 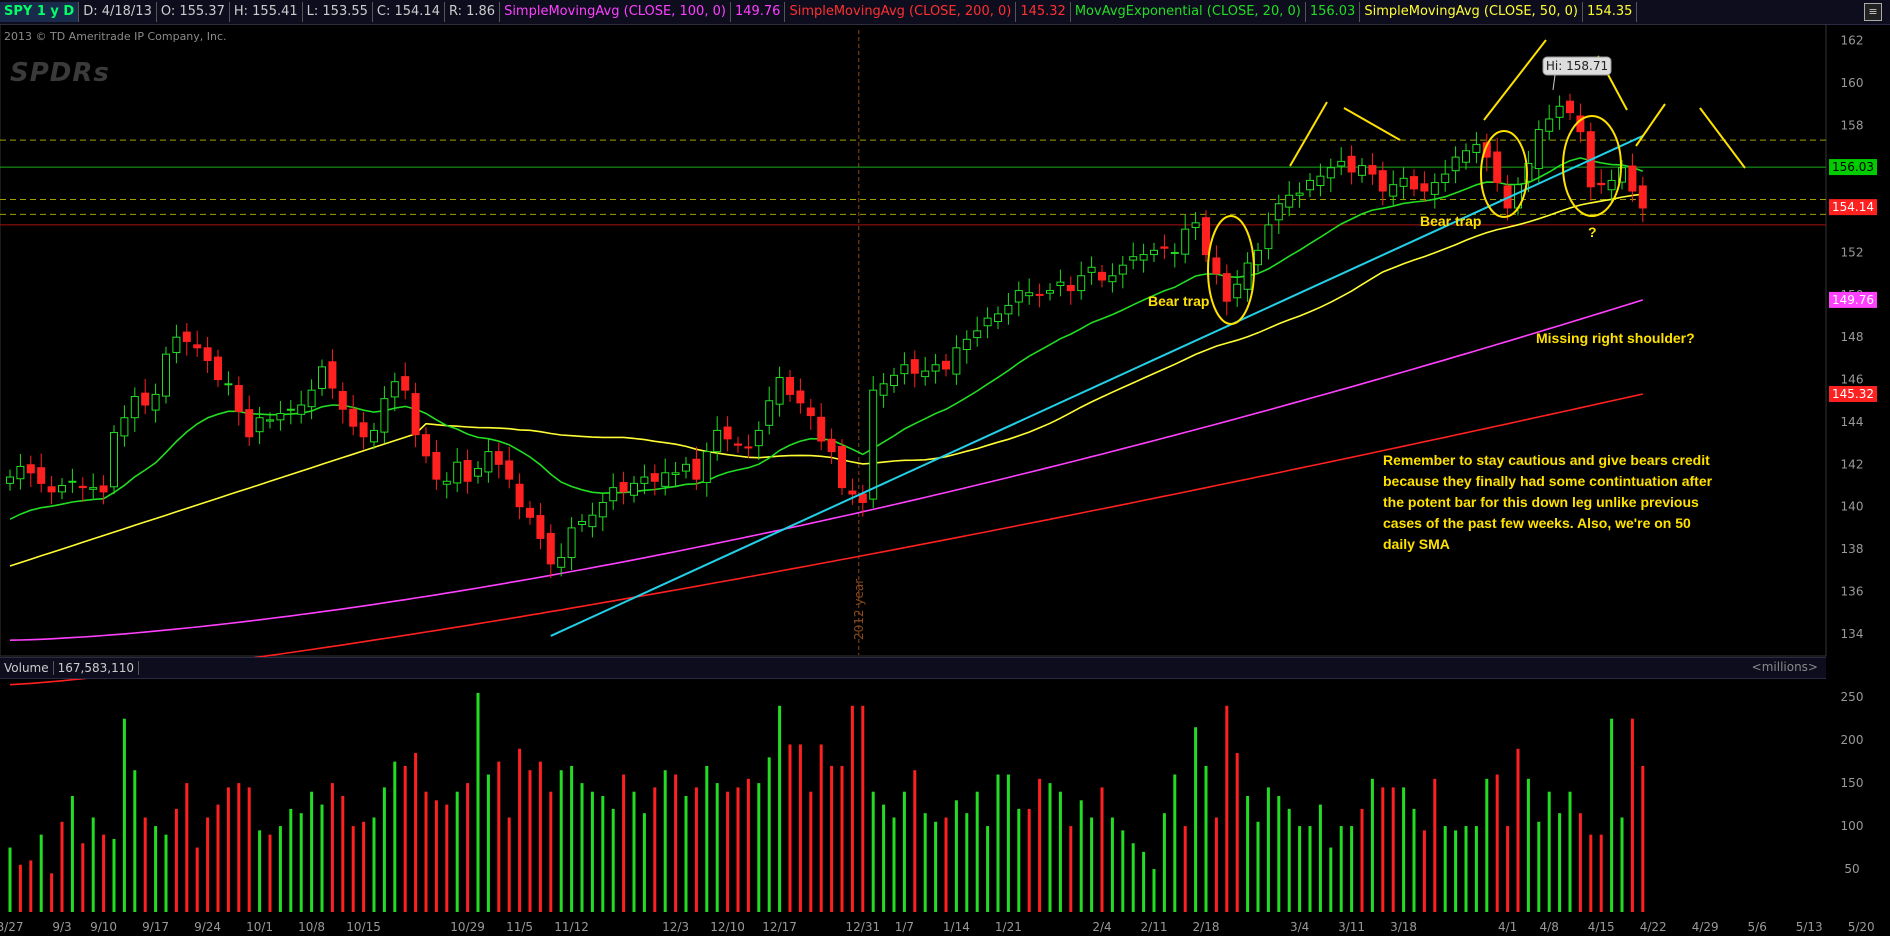 What do you see at coordinates (901, 12) in the screenshot?
I see `study-sma200-label: SimpleMovingAvg (CLOSE, 200, 0)` at bounding box center [901, 12].